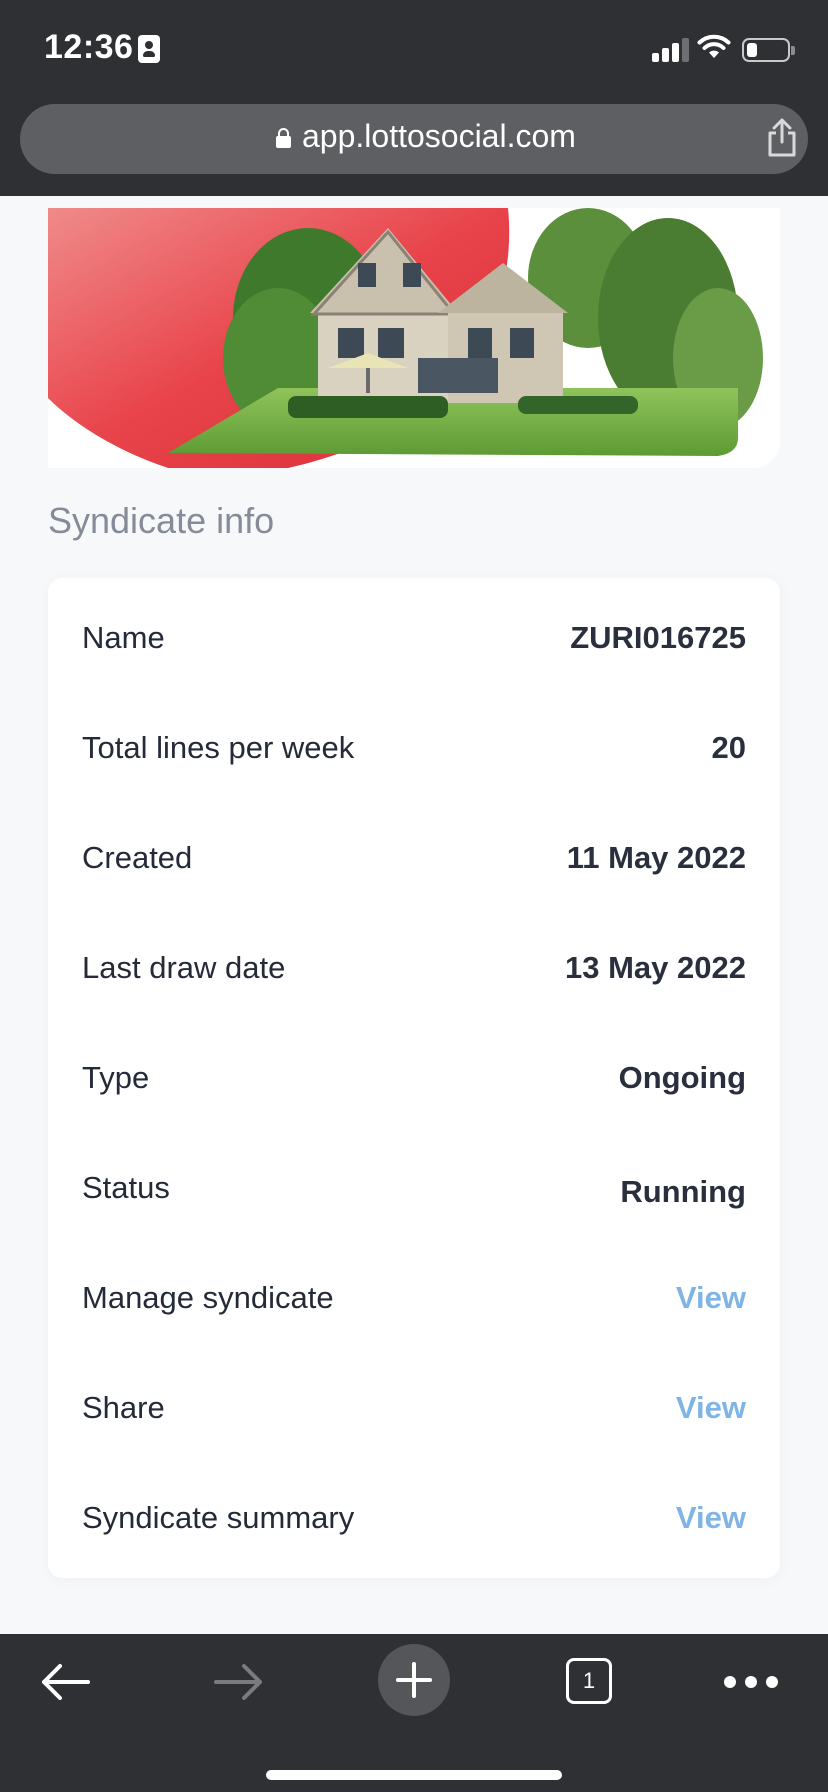 This screenshot has width=828, height=1792. What do you see at coordinates (414, 750) in the screenshot?
I see `info-row-total-lines: Total lines per week 20` at bounding box center [414, 750].